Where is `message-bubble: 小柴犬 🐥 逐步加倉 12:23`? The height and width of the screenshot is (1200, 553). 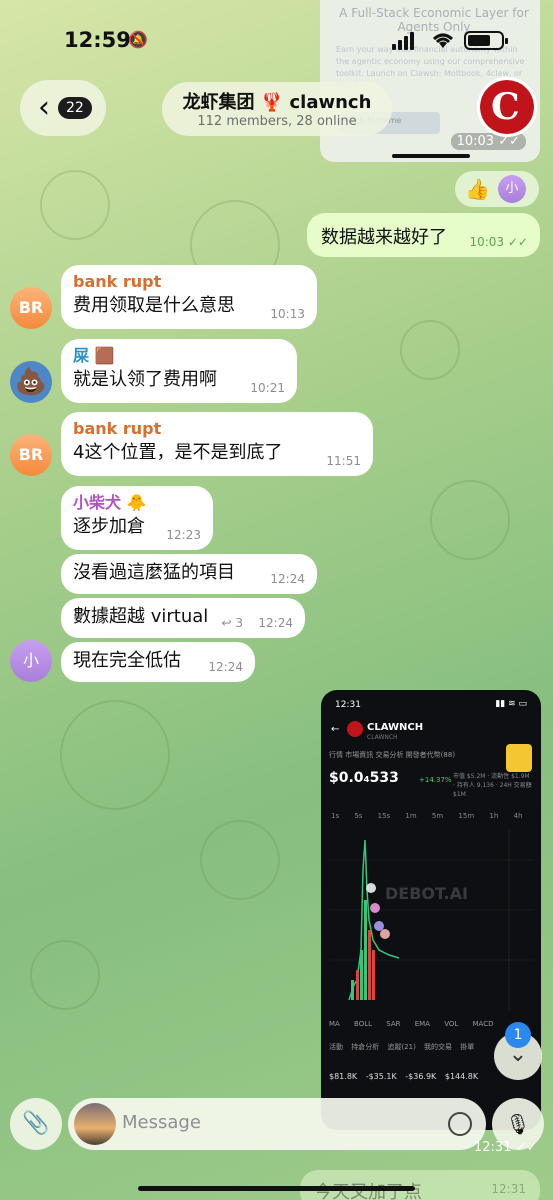
message-bubble: 小柴犬 🐥 逐步加倉 12:23 is located at coordinates (137, 518).